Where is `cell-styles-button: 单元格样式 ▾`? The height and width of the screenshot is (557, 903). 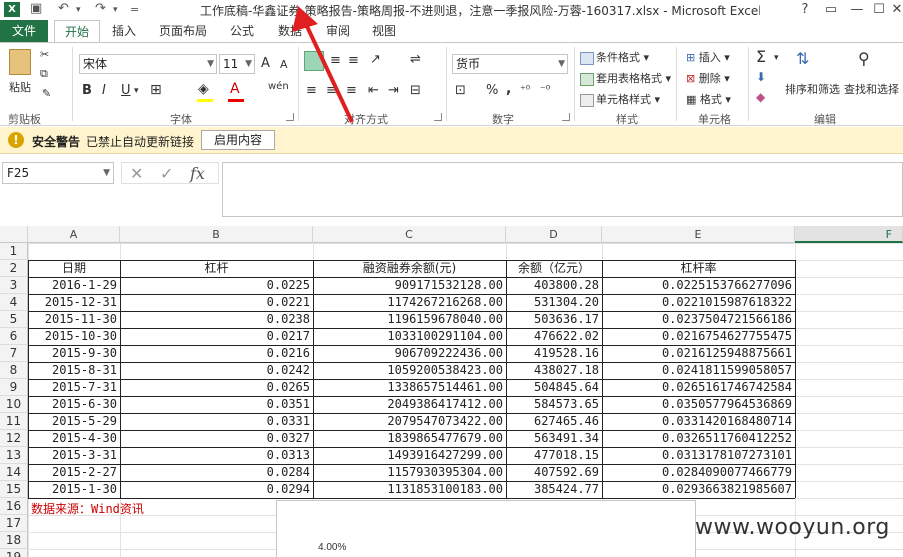
cell-styles-button: 单元格样式 ▾ is located at coordinates (620, 99).